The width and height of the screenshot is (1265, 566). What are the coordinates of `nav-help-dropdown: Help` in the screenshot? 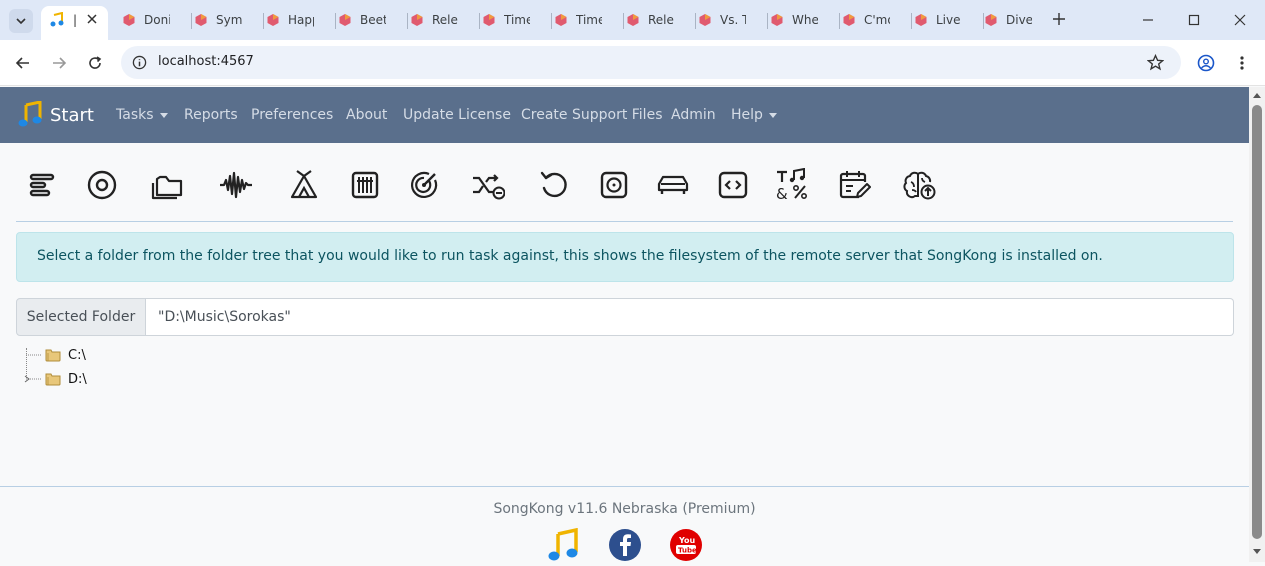 It's located at (754, 115).